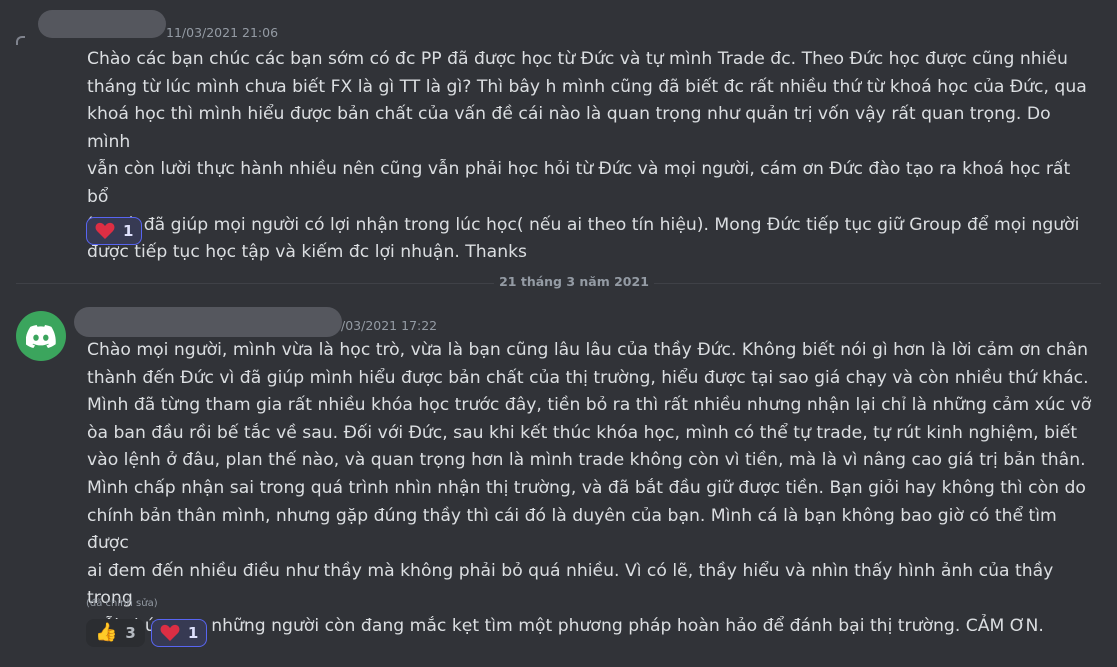 Image resolution: width=1117 pixels, height=667 pixels. I want to click on reaction-count: 3, so click(130, 633).